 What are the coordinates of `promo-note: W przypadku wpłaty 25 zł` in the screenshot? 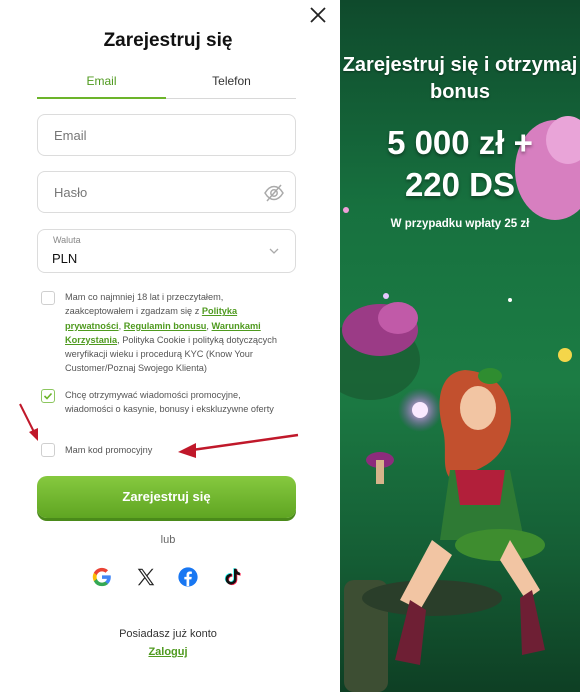 It's located at (460, 224).